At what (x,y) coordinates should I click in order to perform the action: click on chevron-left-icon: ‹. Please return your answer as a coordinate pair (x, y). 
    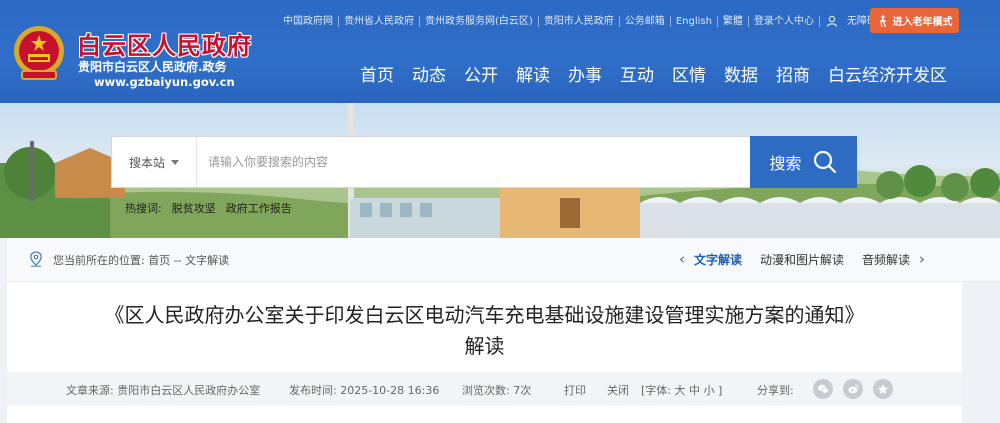
    Looking at the image, I should click on (682, 259).